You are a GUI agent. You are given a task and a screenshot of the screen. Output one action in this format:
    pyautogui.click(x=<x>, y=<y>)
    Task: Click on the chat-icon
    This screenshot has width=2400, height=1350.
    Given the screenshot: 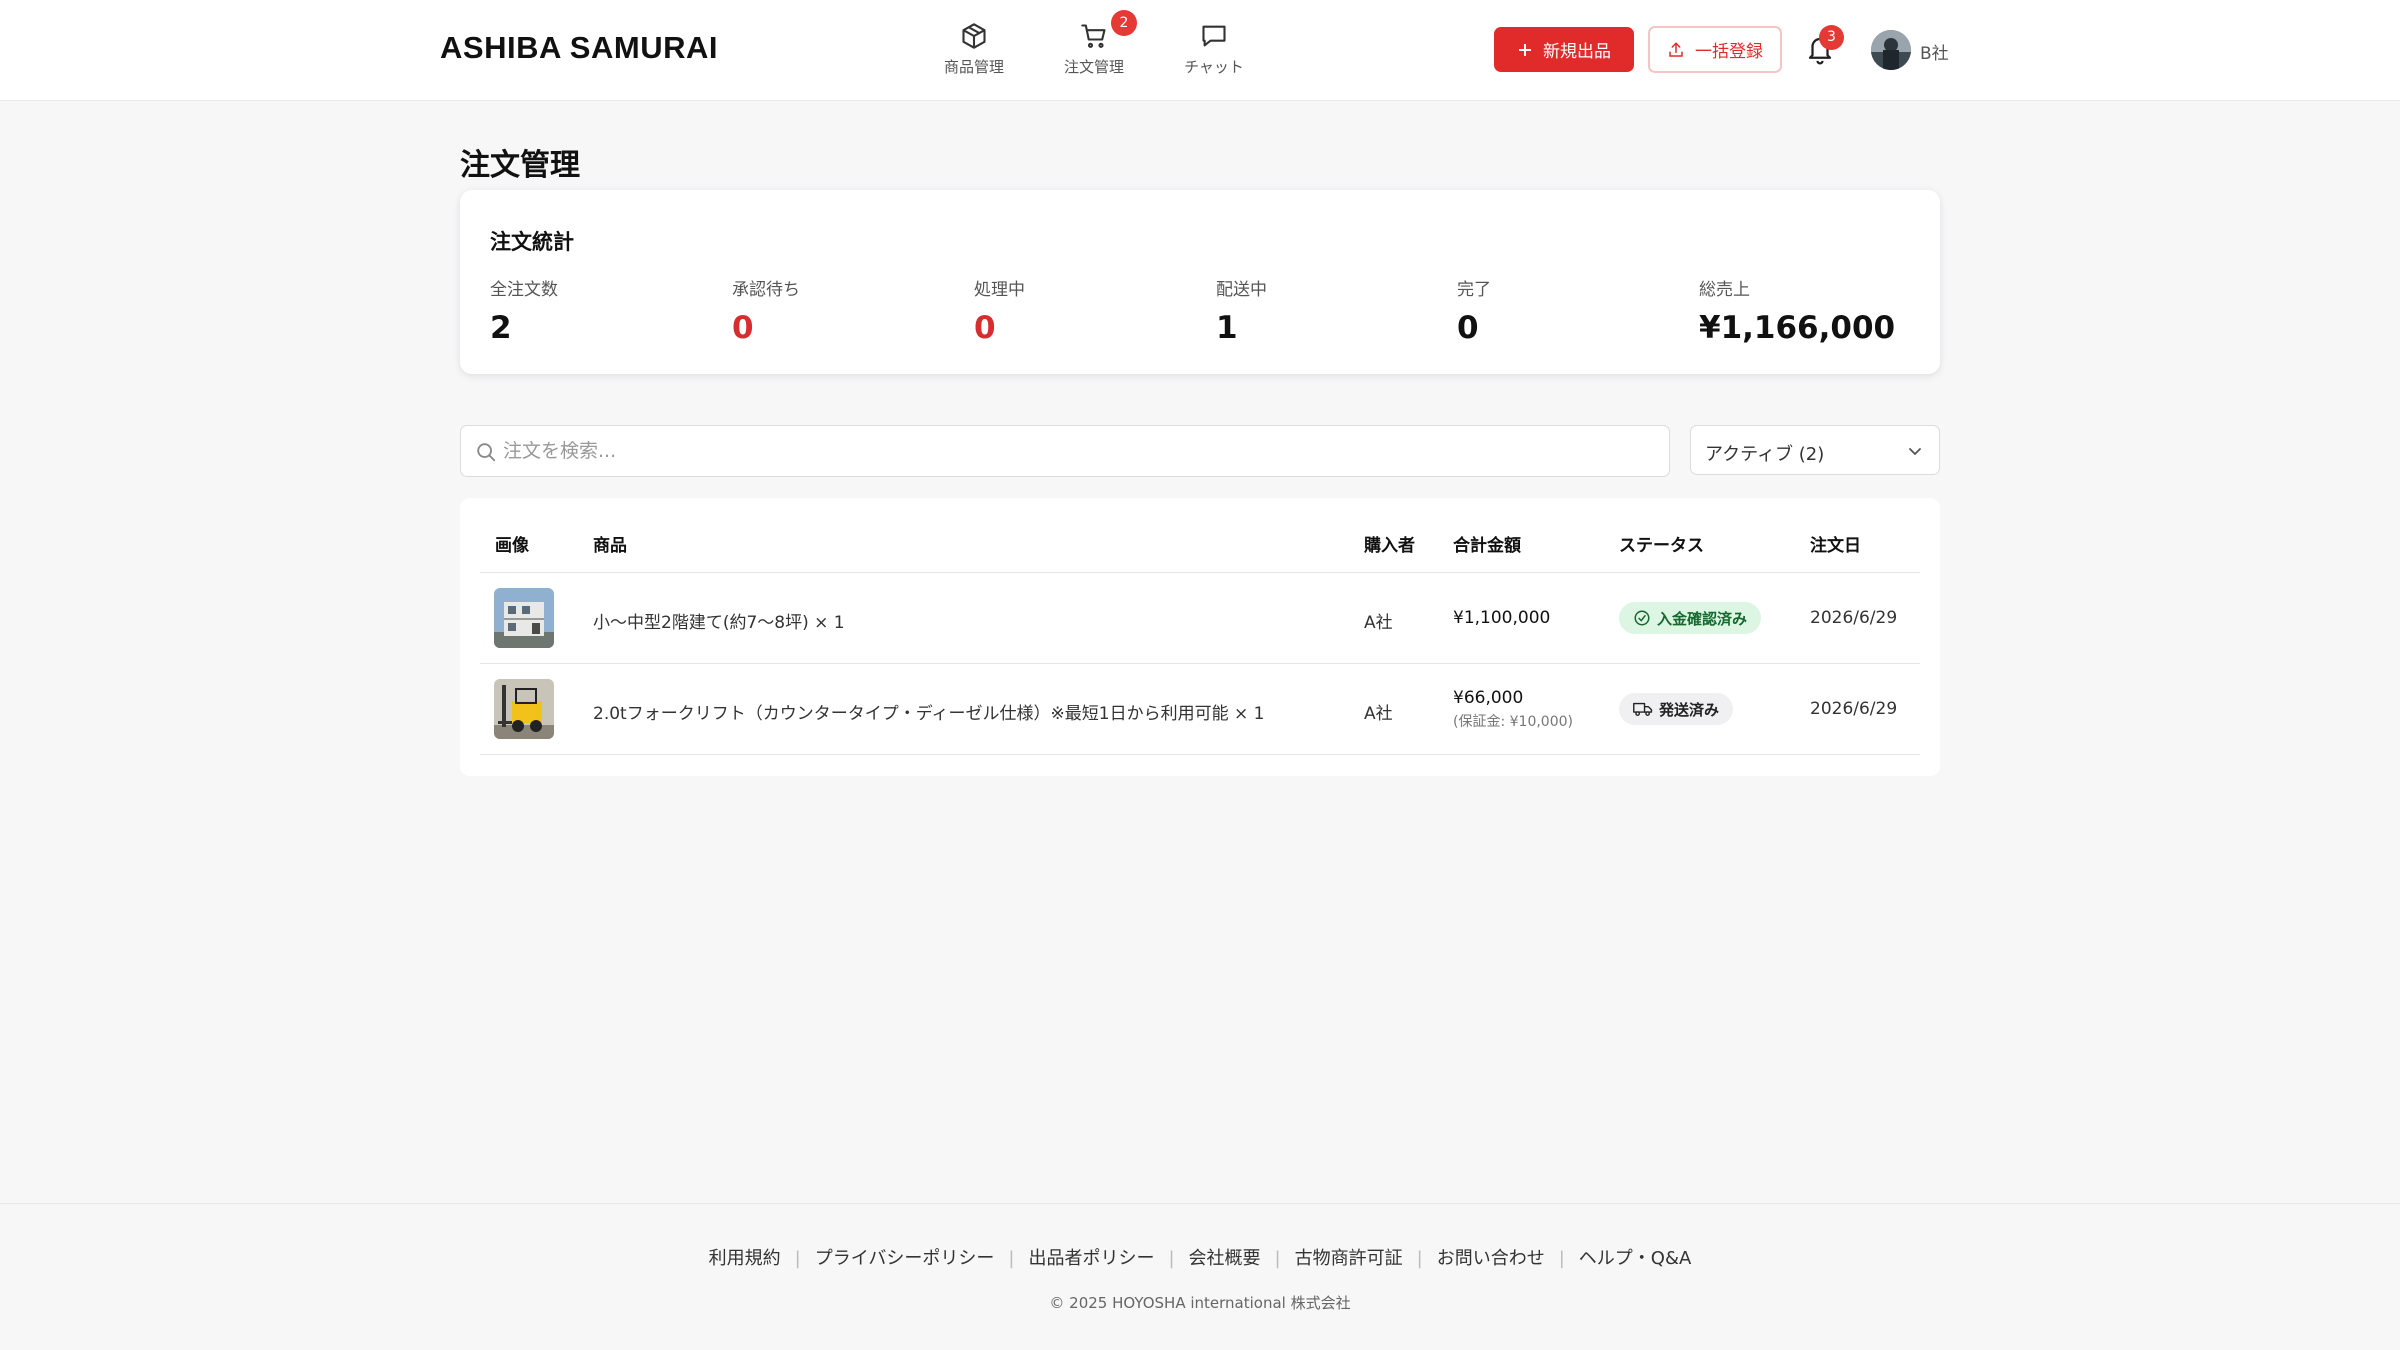 What is the action you would take?
    pyautogui.click(x=1214, y=36)
    